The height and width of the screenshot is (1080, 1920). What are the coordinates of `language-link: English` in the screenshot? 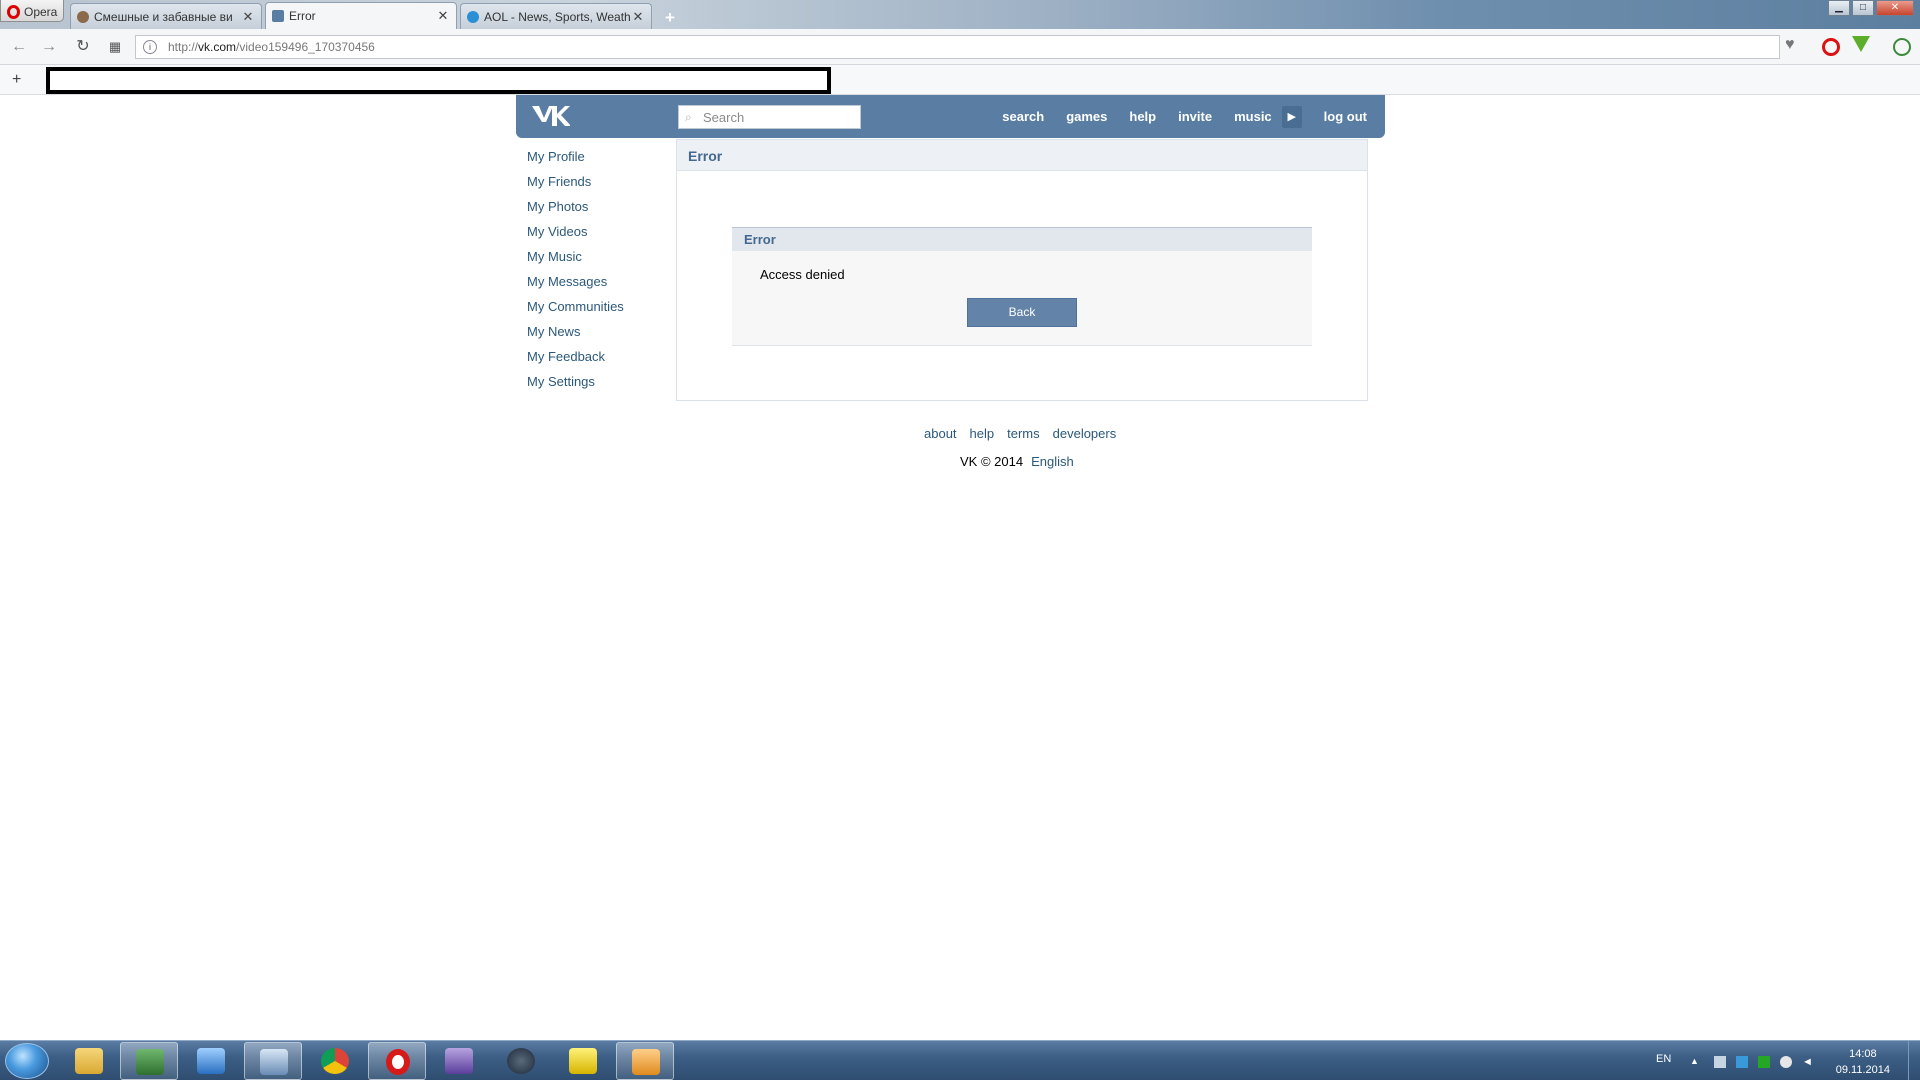 It's located at (1052, 461).